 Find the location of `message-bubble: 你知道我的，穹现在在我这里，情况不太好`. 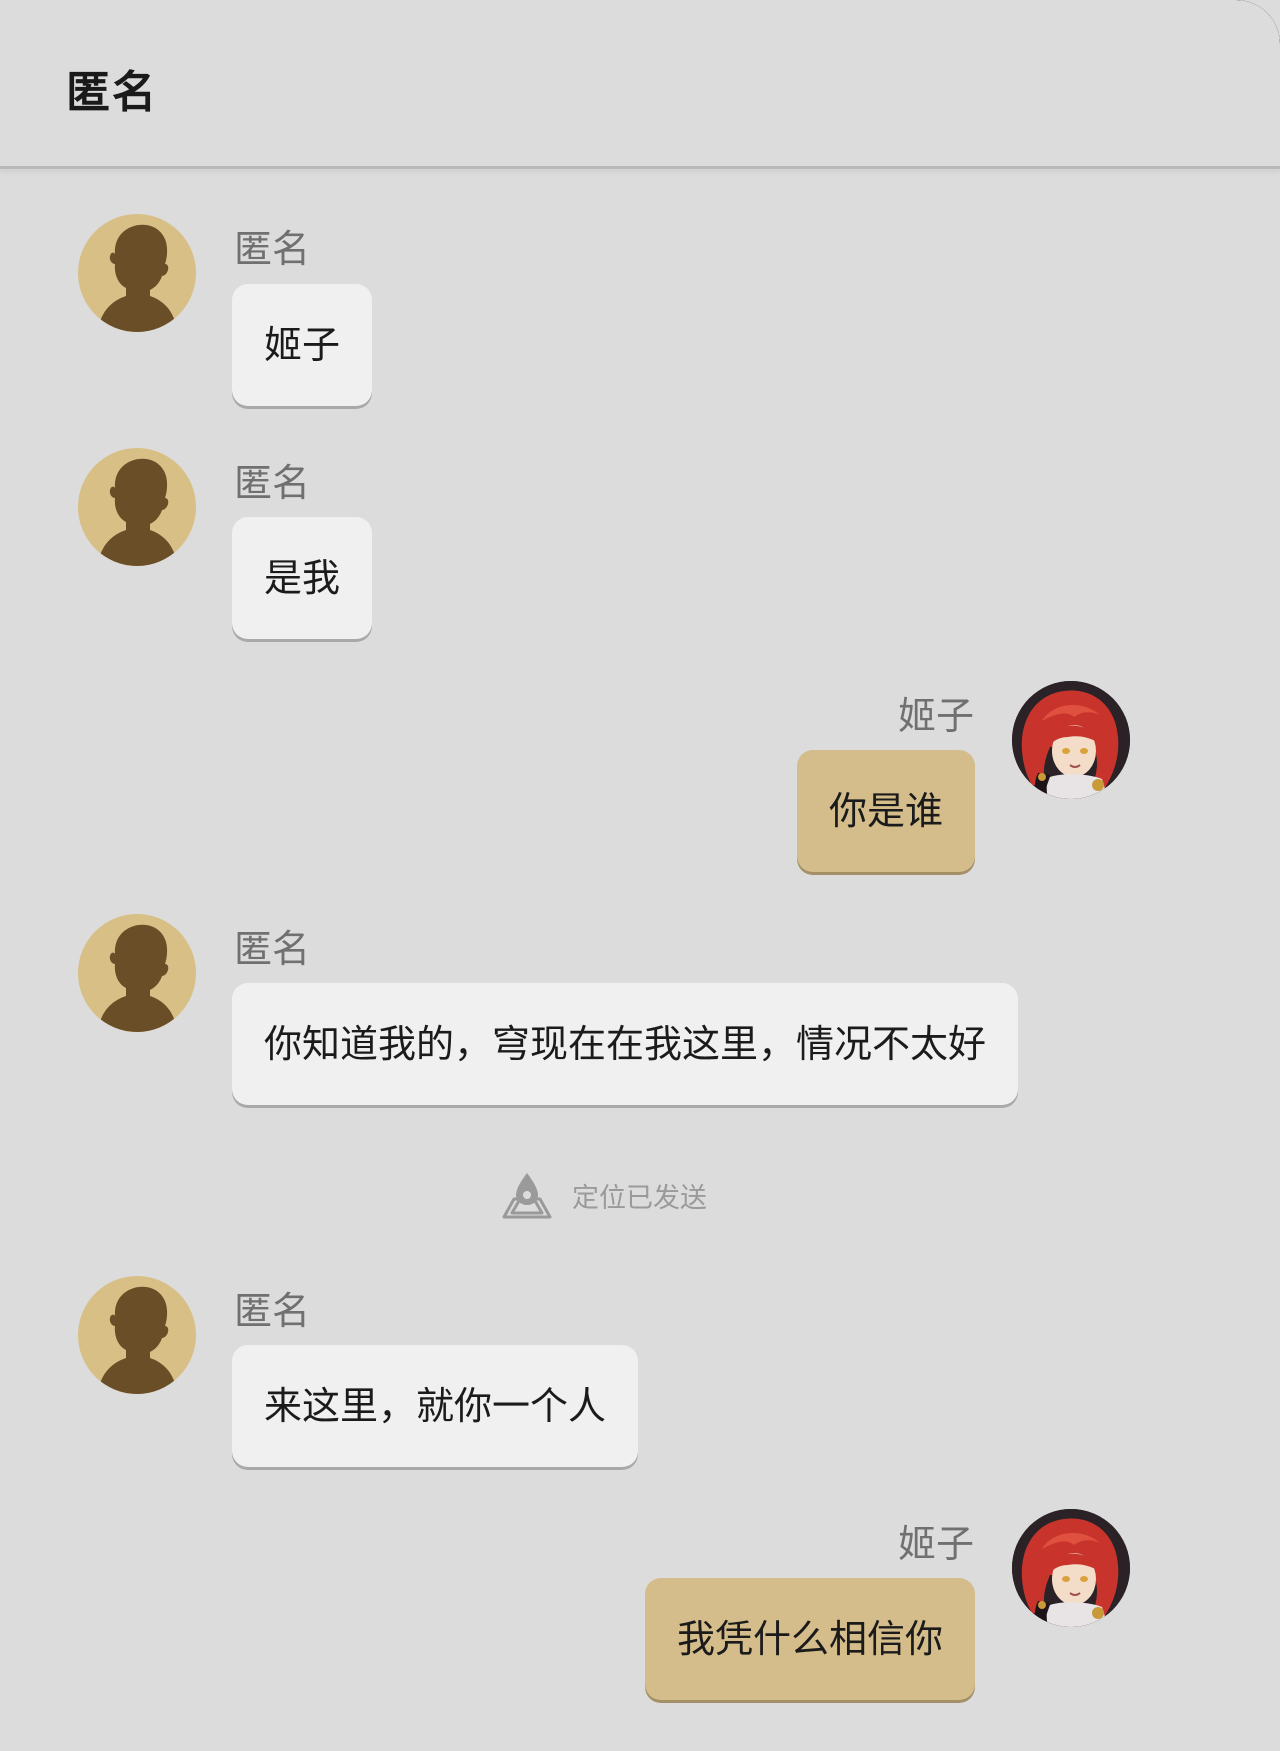

message-bubble: 你知道我的，穹现在在我这里，情况不太好 is located at coordinates (625, 1044).